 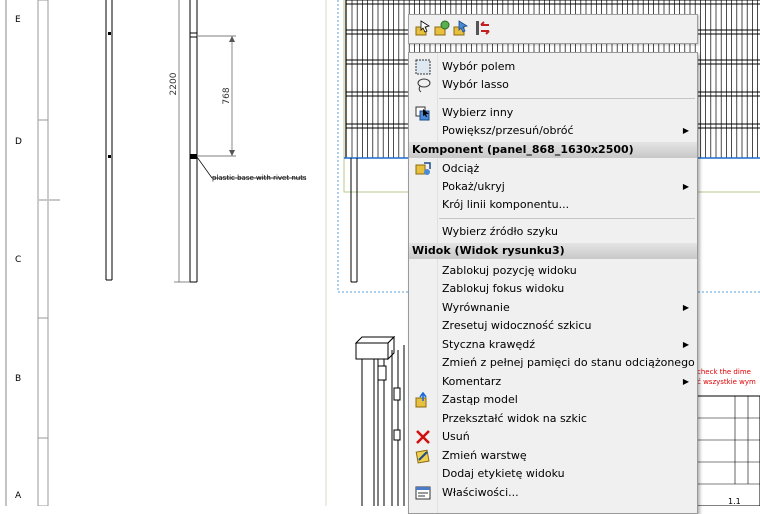 I want to click on menu-item-label: Pokaż/ukryj, so click(x=473, y=186).